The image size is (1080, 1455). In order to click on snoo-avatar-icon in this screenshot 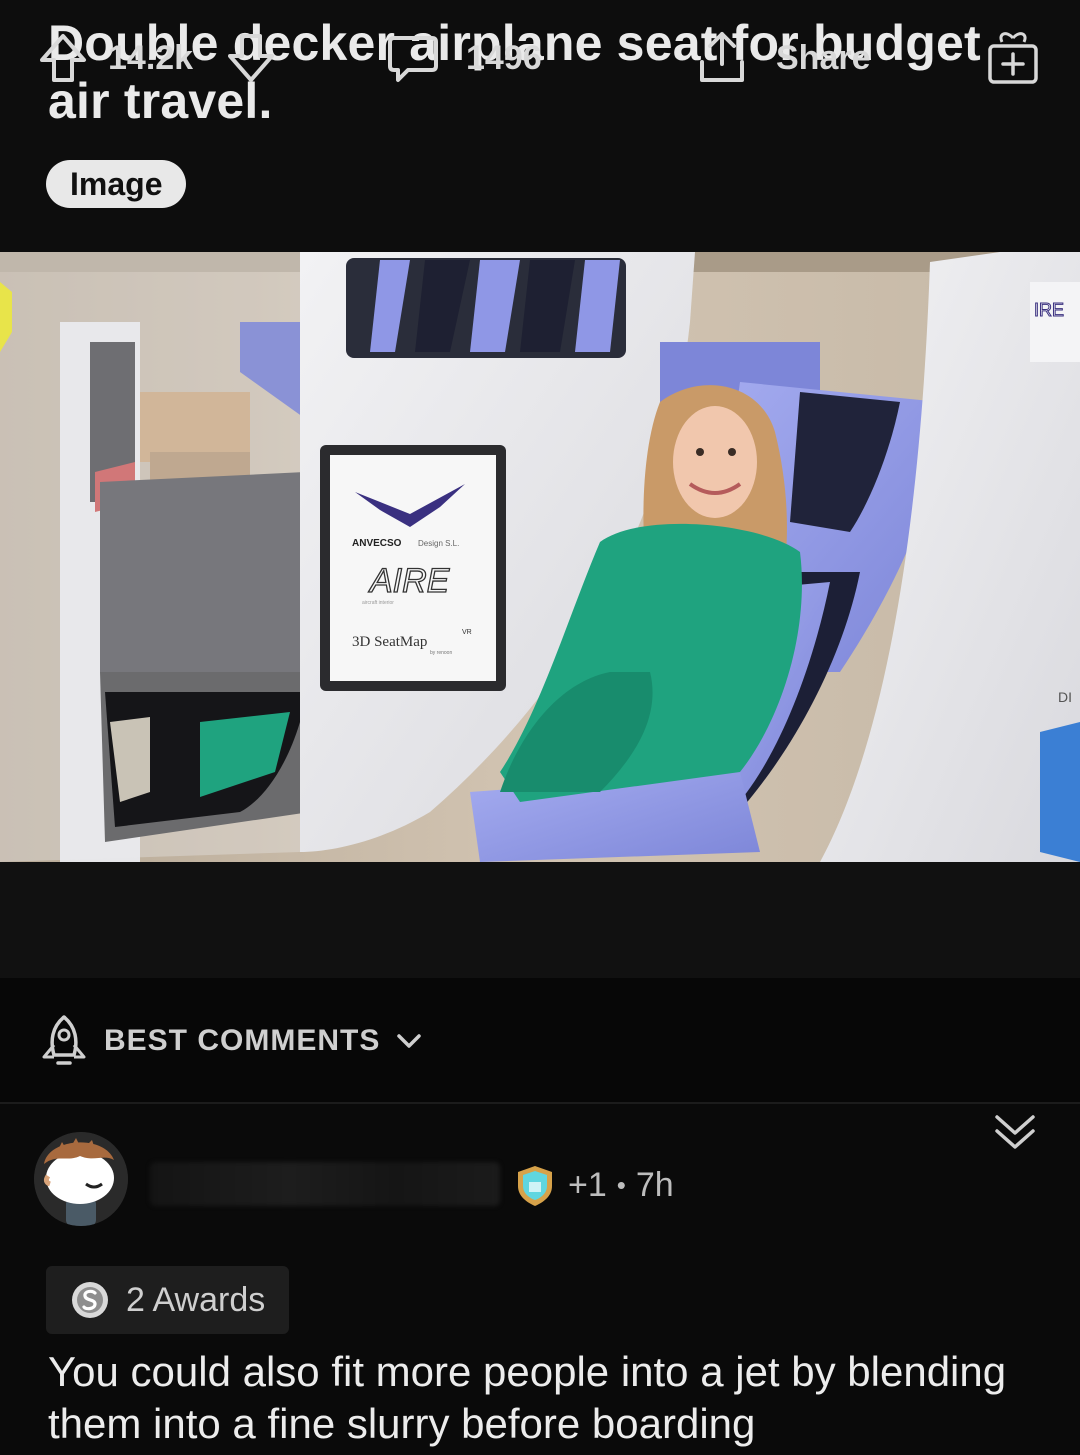, I will do `click(81, 1179)`.